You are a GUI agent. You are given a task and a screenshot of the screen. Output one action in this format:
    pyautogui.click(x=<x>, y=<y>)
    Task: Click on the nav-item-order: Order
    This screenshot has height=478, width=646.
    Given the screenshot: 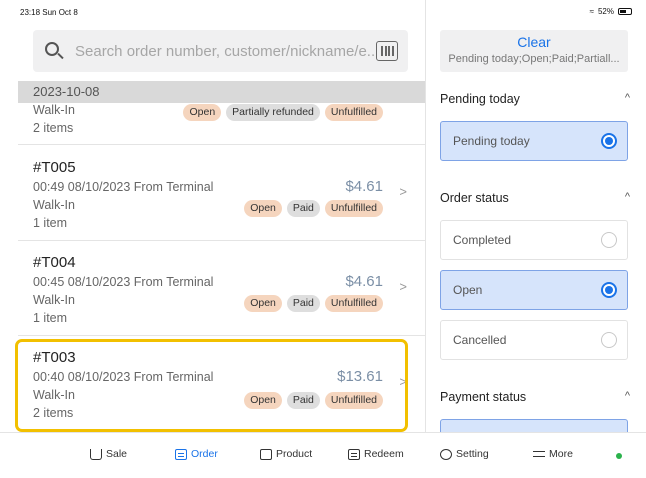 What is the action you would take?
    pyautogui.click(x=196, y=454)
    